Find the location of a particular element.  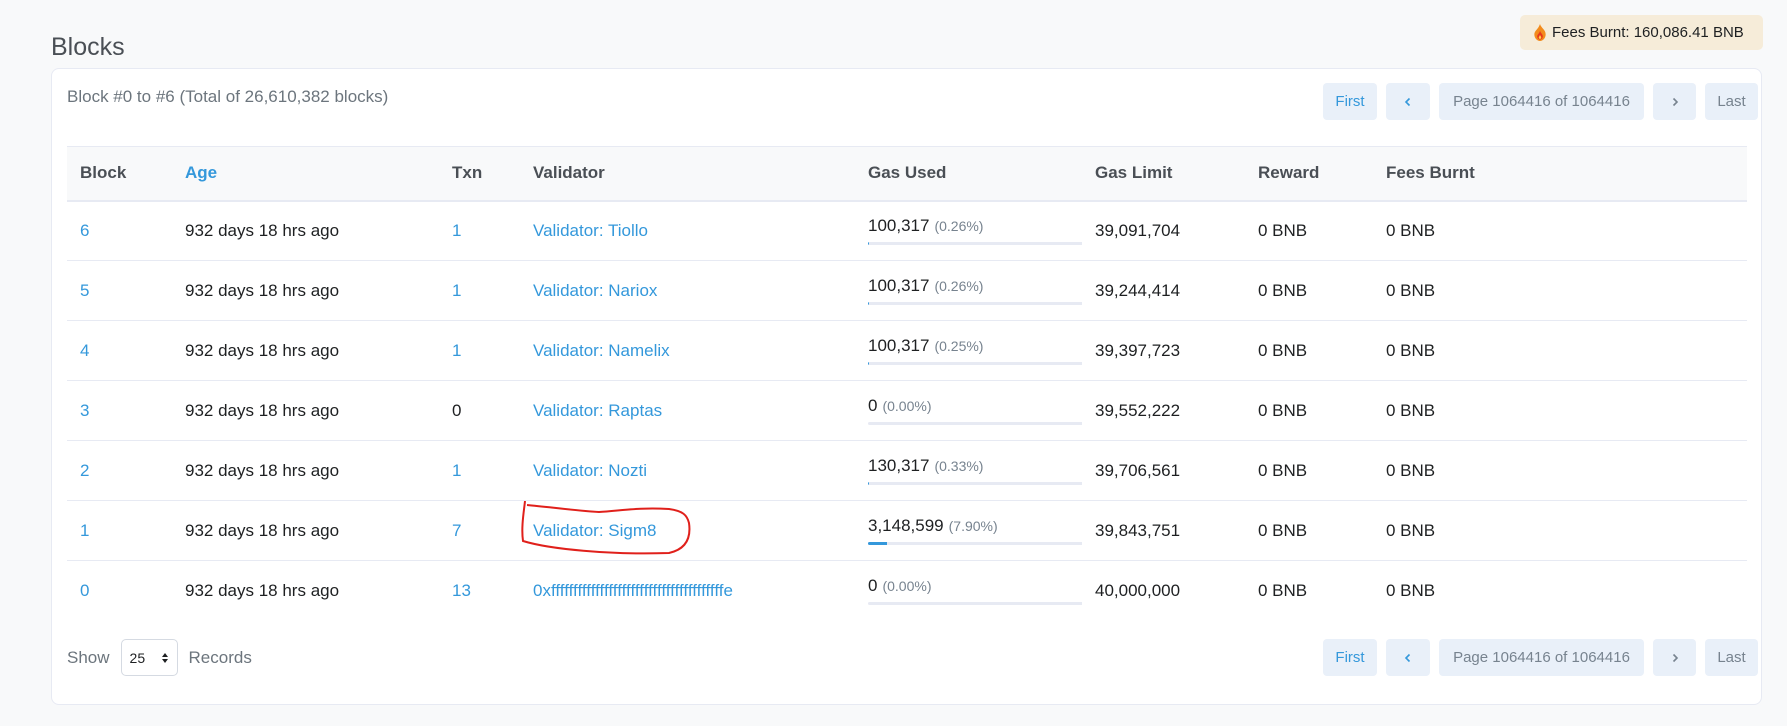

gas-limit-value: 39,091,704 is located at coordinates (1138, 230).